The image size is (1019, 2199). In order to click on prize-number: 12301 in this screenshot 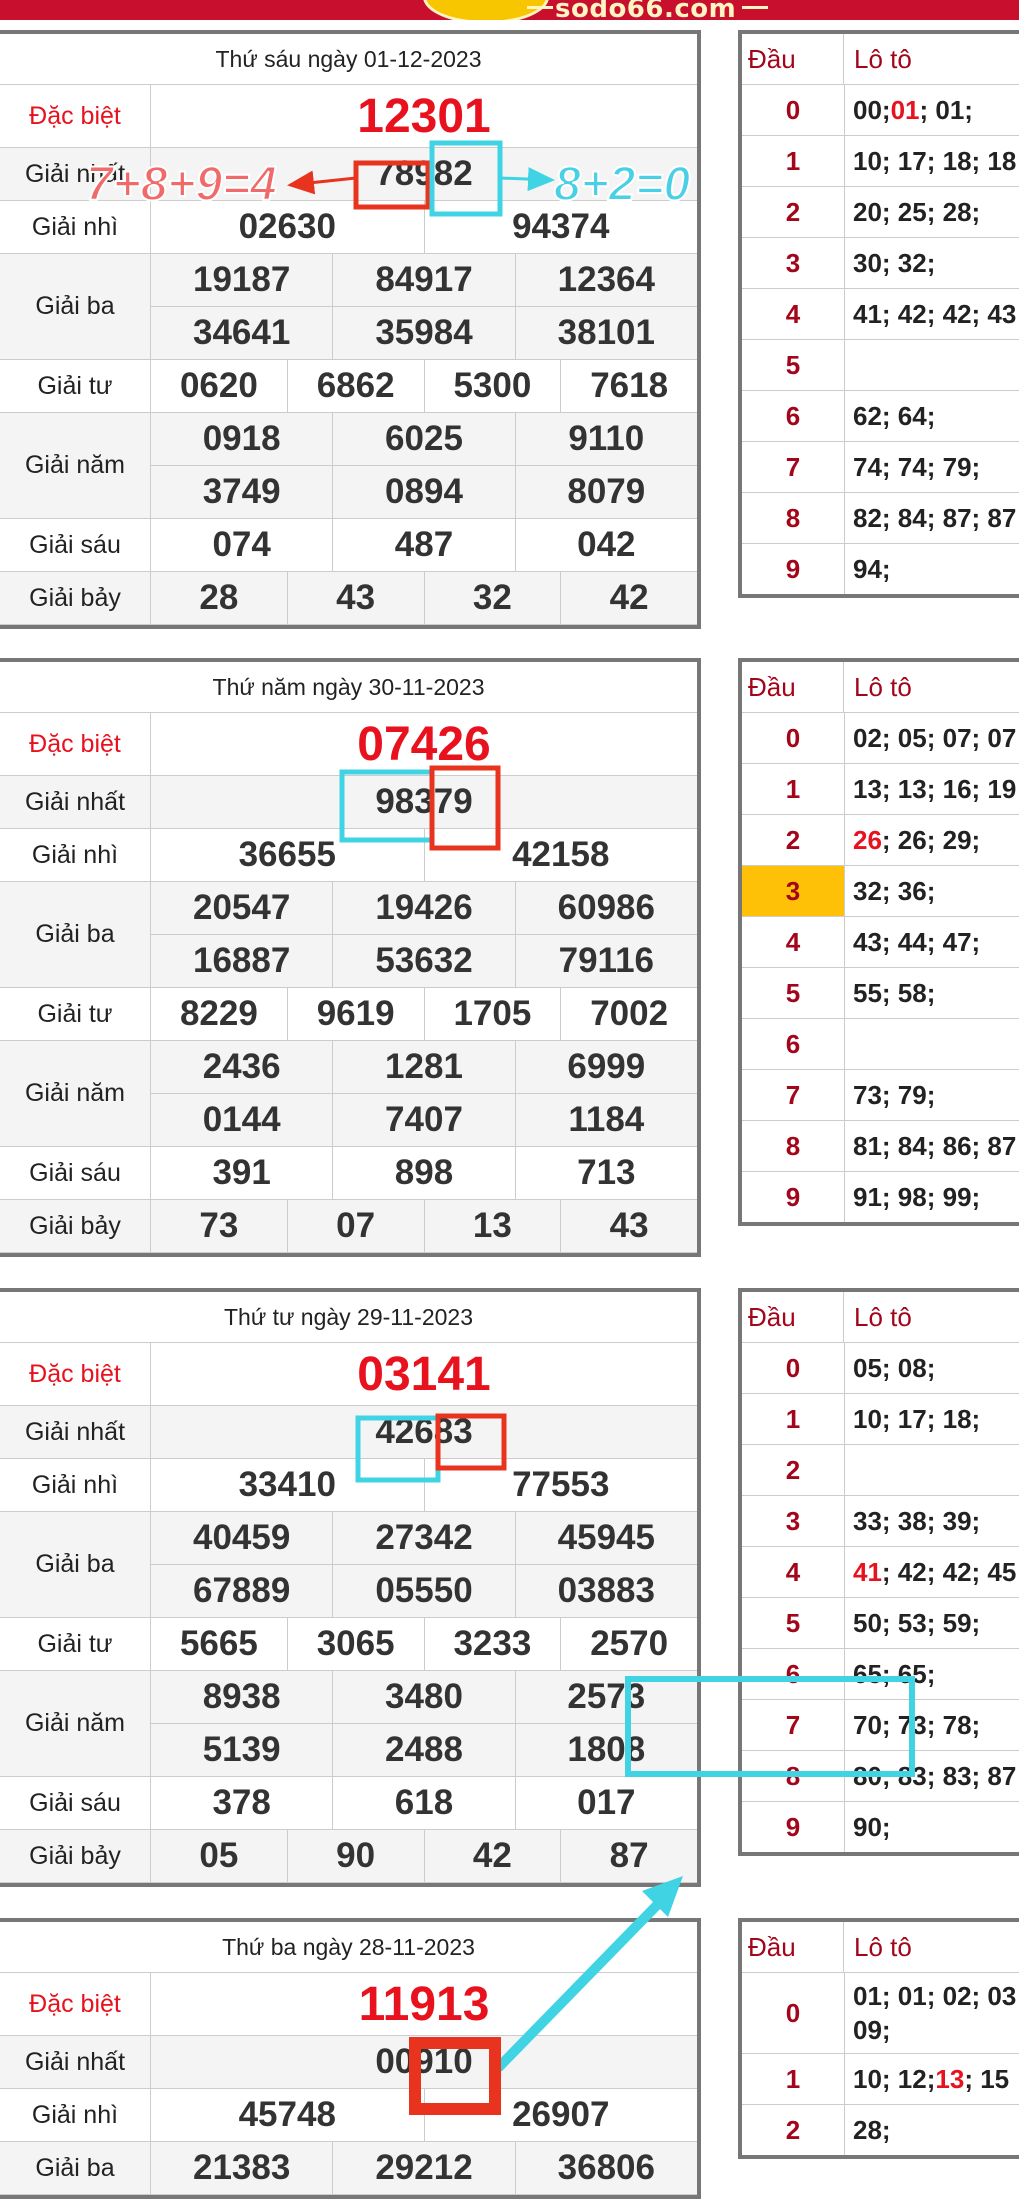, I will do `click(424, 116)`.